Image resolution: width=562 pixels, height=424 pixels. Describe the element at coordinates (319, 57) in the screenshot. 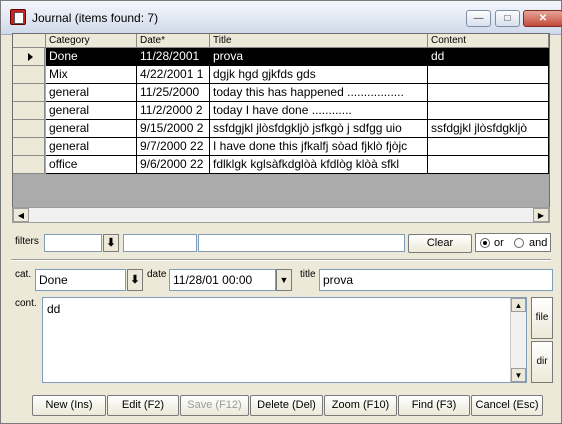

I see `cell-title: prova` at that location.